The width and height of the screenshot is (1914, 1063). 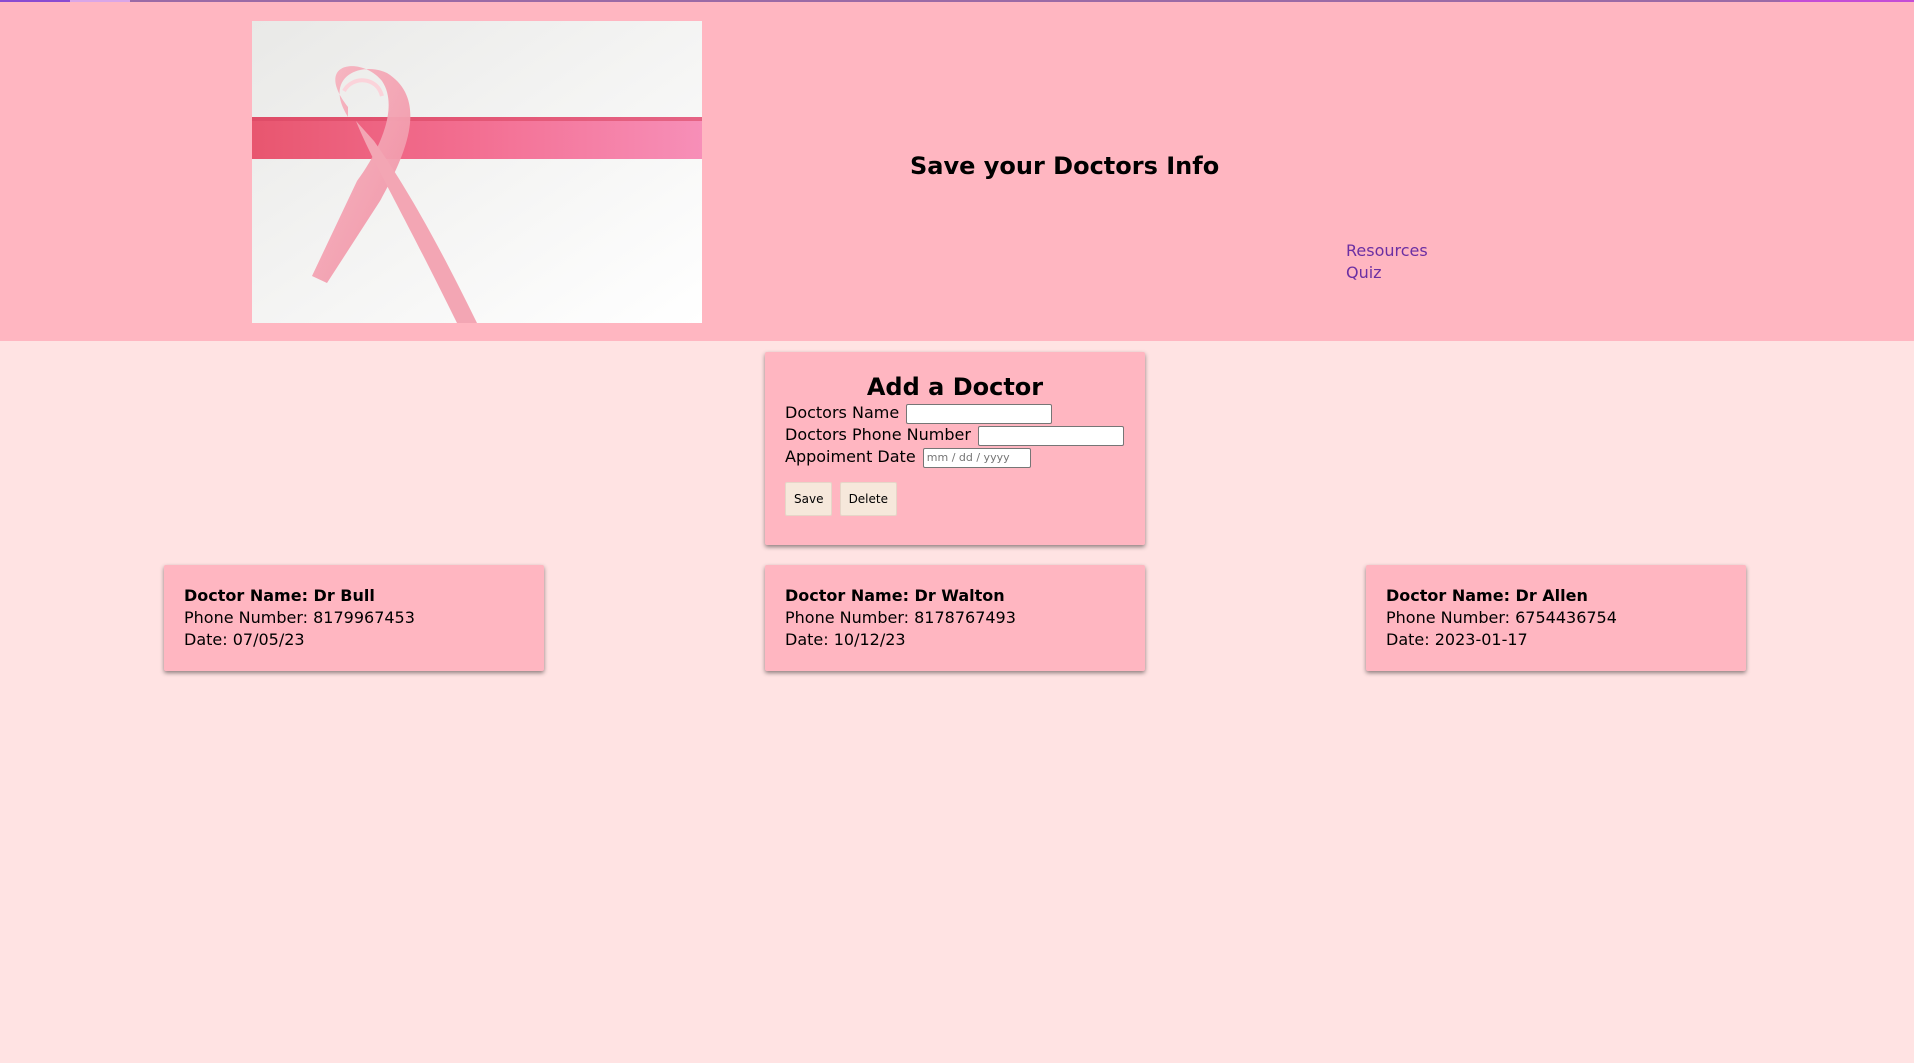 I want to click on doctor-card-name: Doctor Name: Dr Walton, so click(x=895, y=595).